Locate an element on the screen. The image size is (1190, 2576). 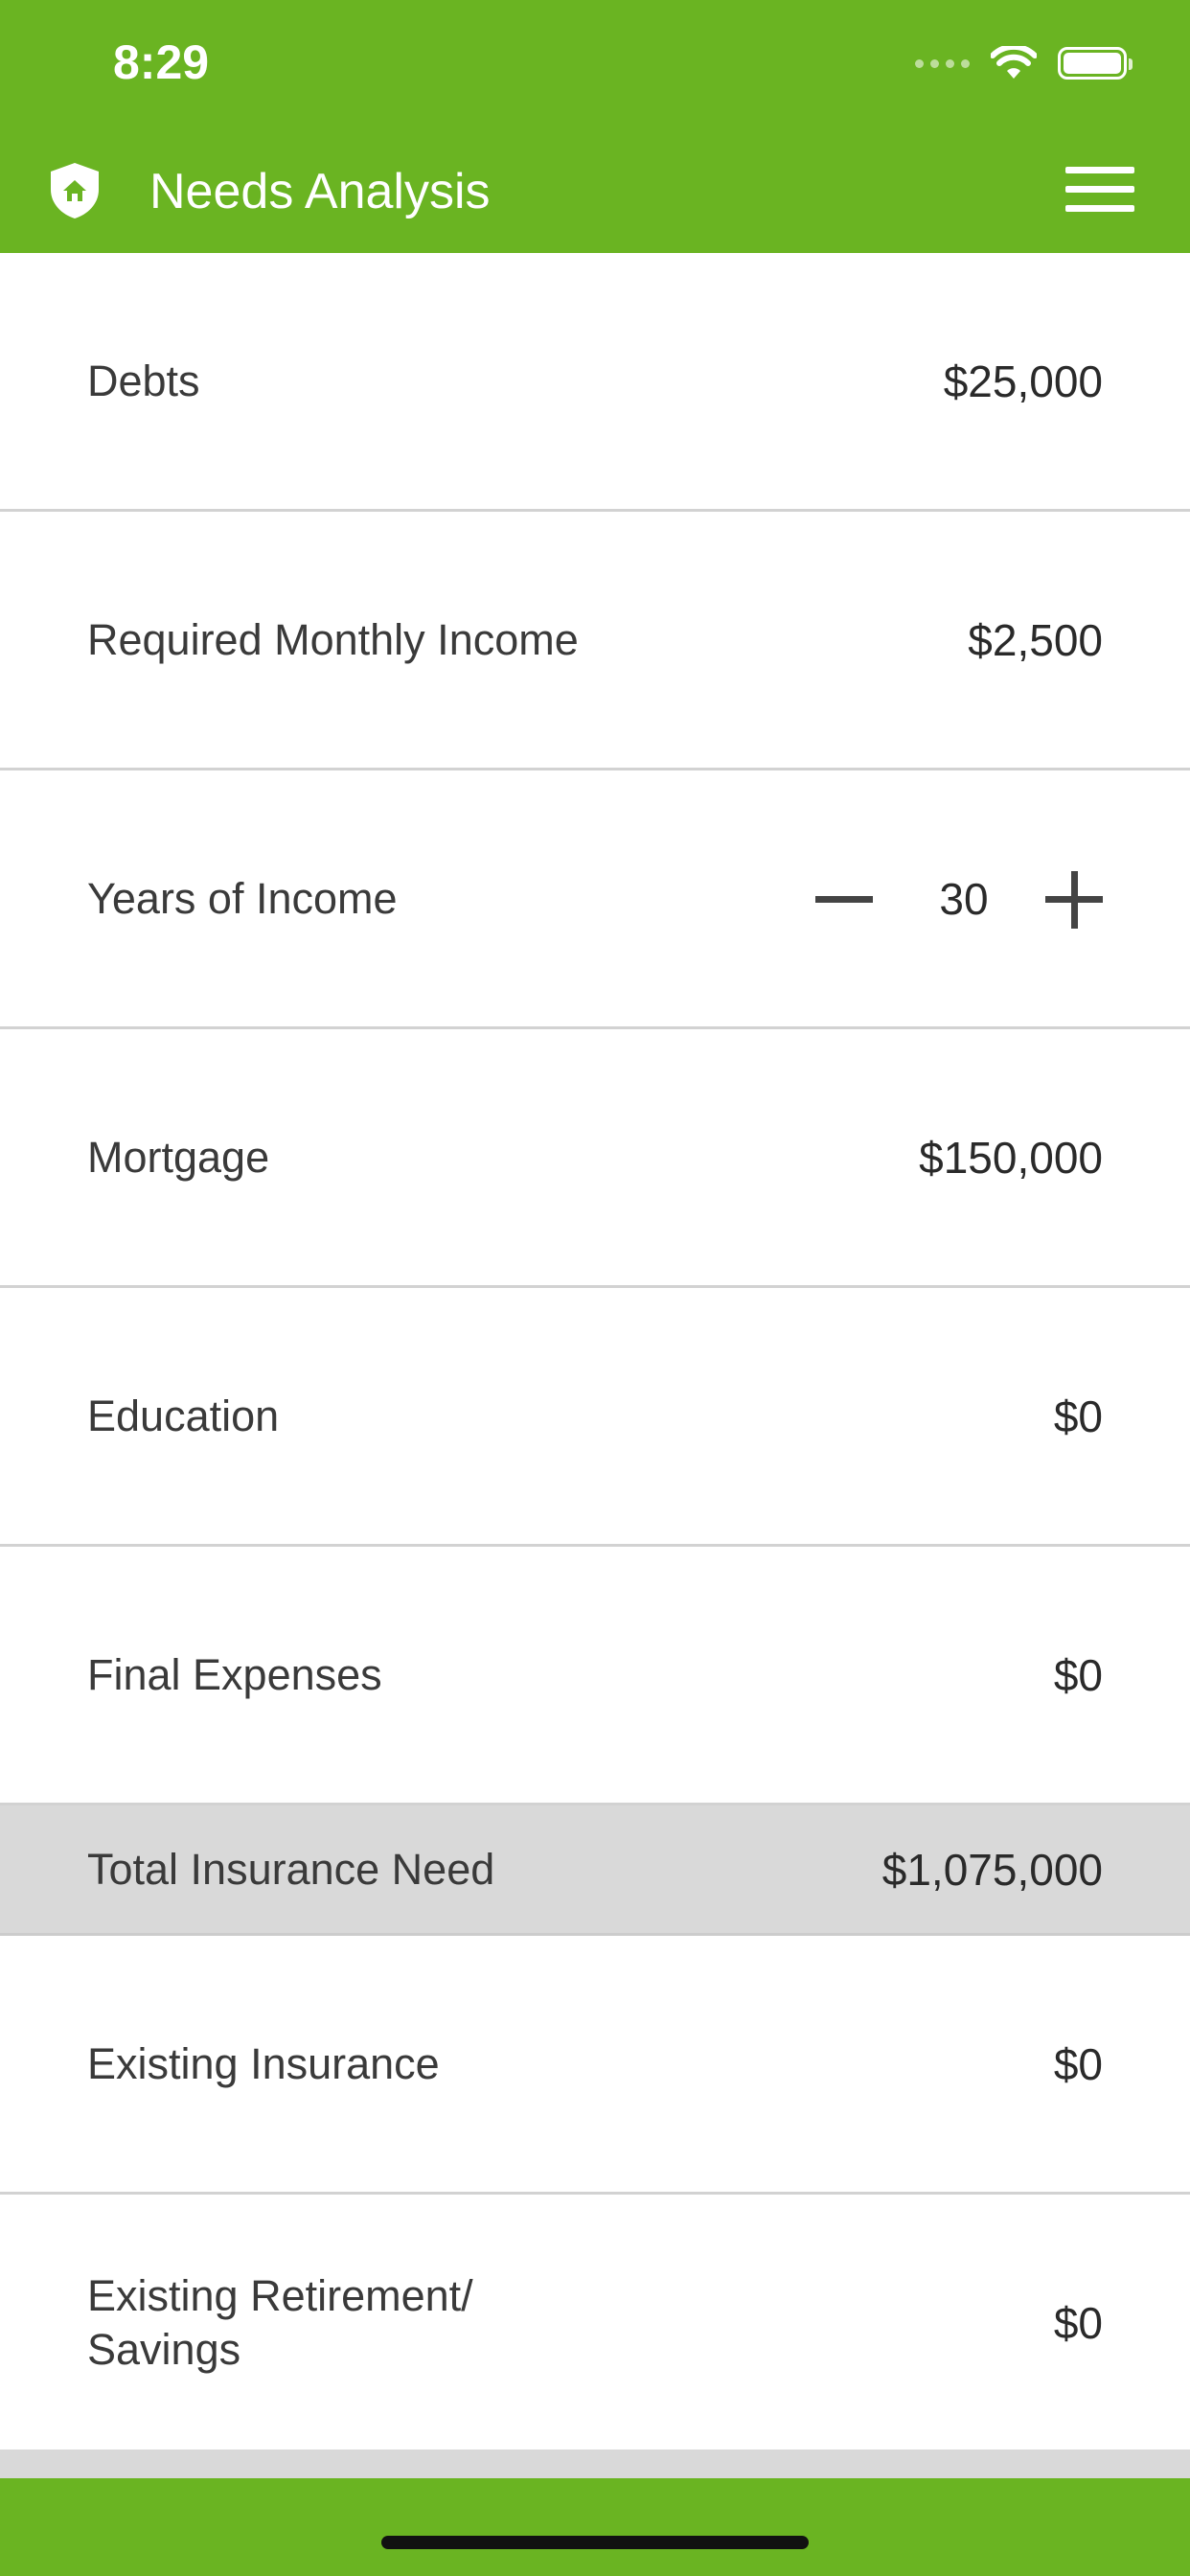
row-label: Existing Retirement/ Savings is located at coordinates (280, 2322).